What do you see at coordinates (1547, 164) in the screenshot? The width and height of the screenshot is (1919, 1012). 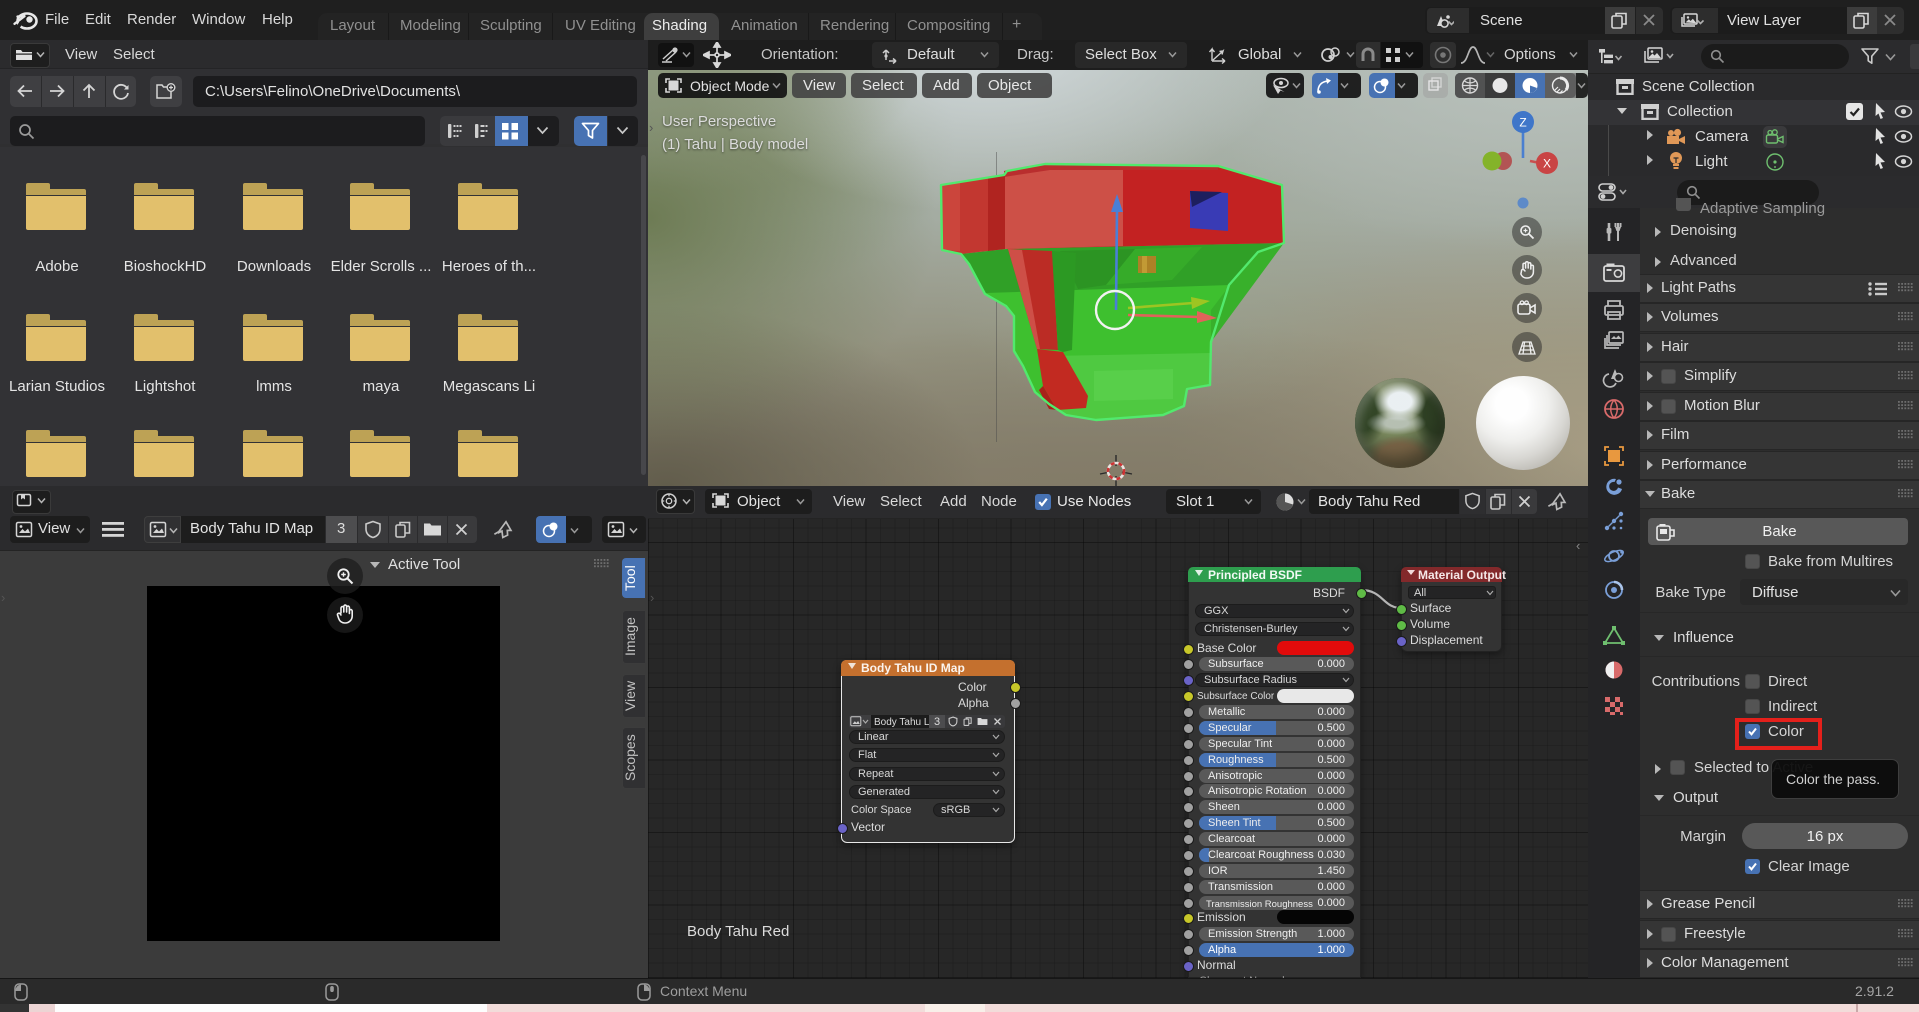 I see `svg-text: X` at bounding box center [1547, 164].